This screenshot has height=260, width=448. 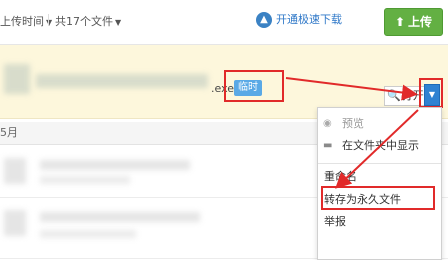 What do you see at coordinates (309, 19) in the screenshot?
I see `speed-label: 开通极速下载` at bounding box center [309, 19].